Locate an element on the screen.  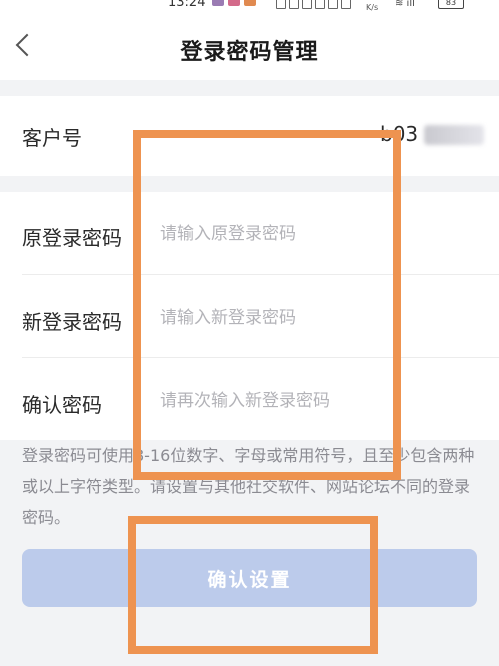
account-value: b03 is located at coordinates (399, 134).